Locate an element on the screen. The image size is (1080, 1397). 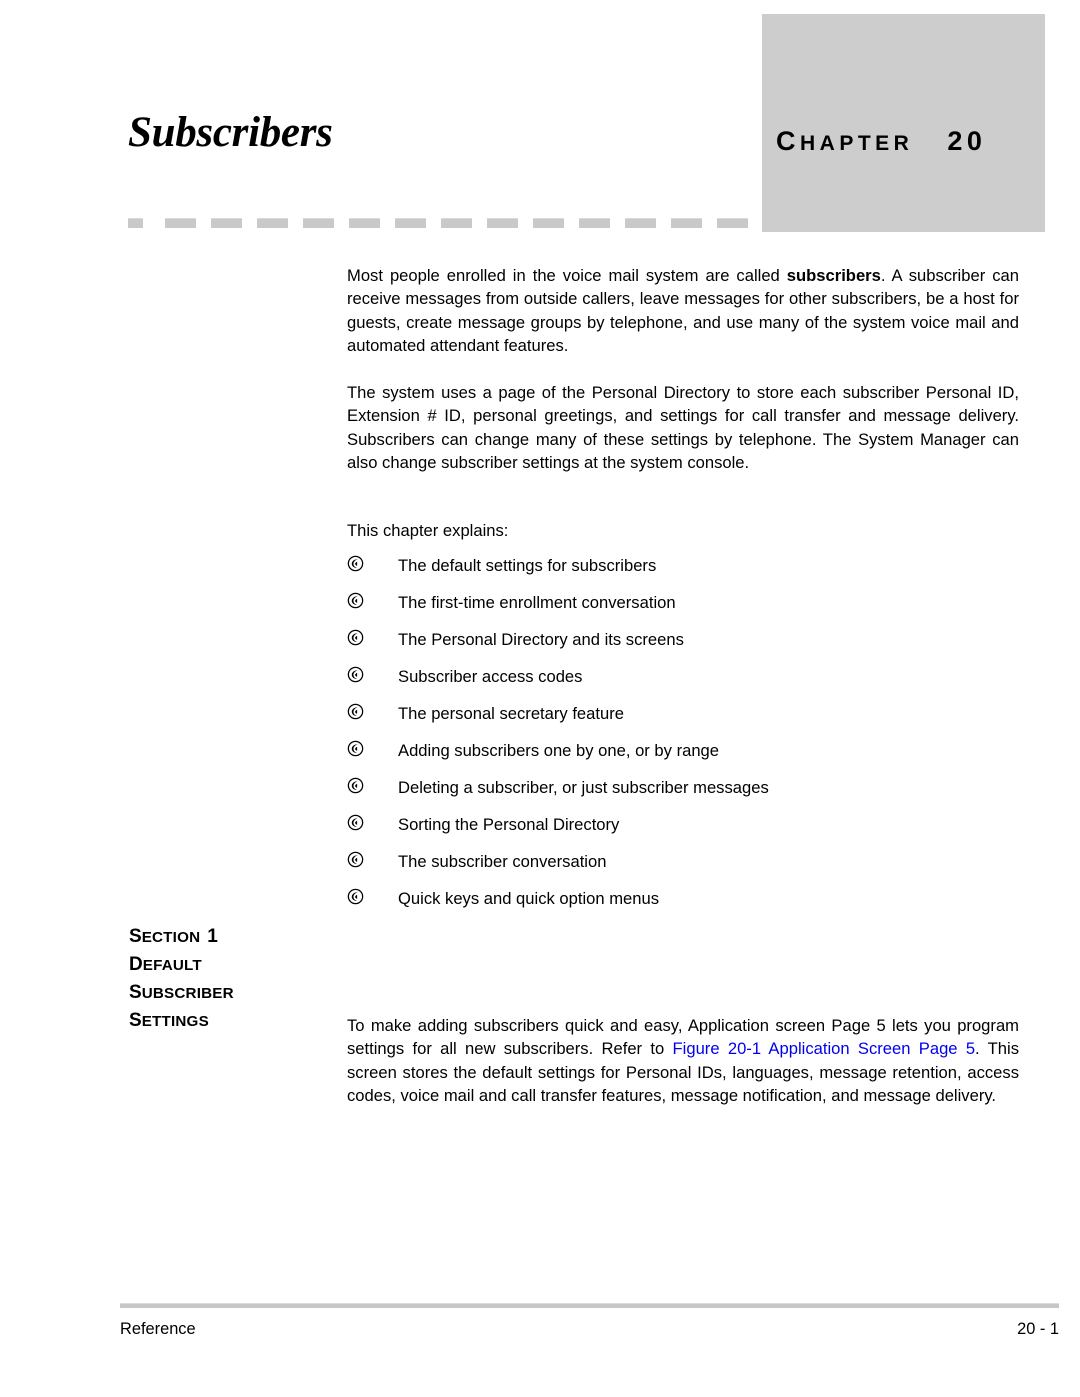
footer-page-number: 20 - 1 is located at coordinates (1038, 1329).